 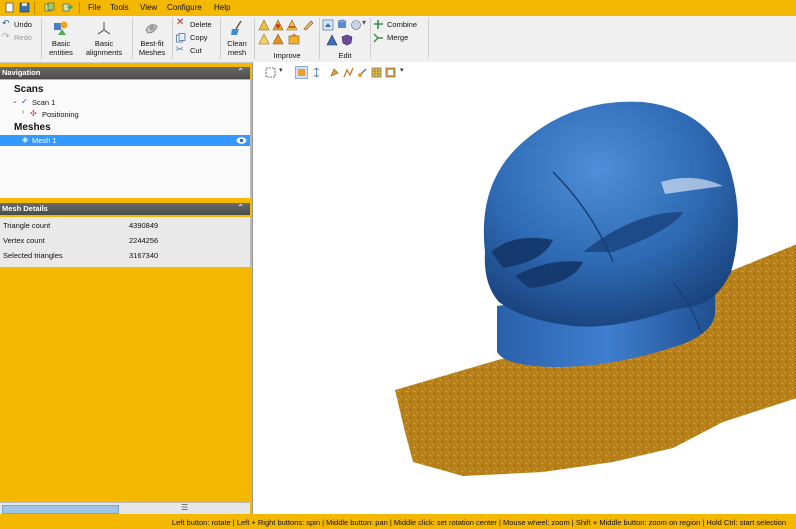 What do you see at coordinates (287, 55) in the screenshot?
I see `improve-group-label: Improve` at bounding box center [287, 55].